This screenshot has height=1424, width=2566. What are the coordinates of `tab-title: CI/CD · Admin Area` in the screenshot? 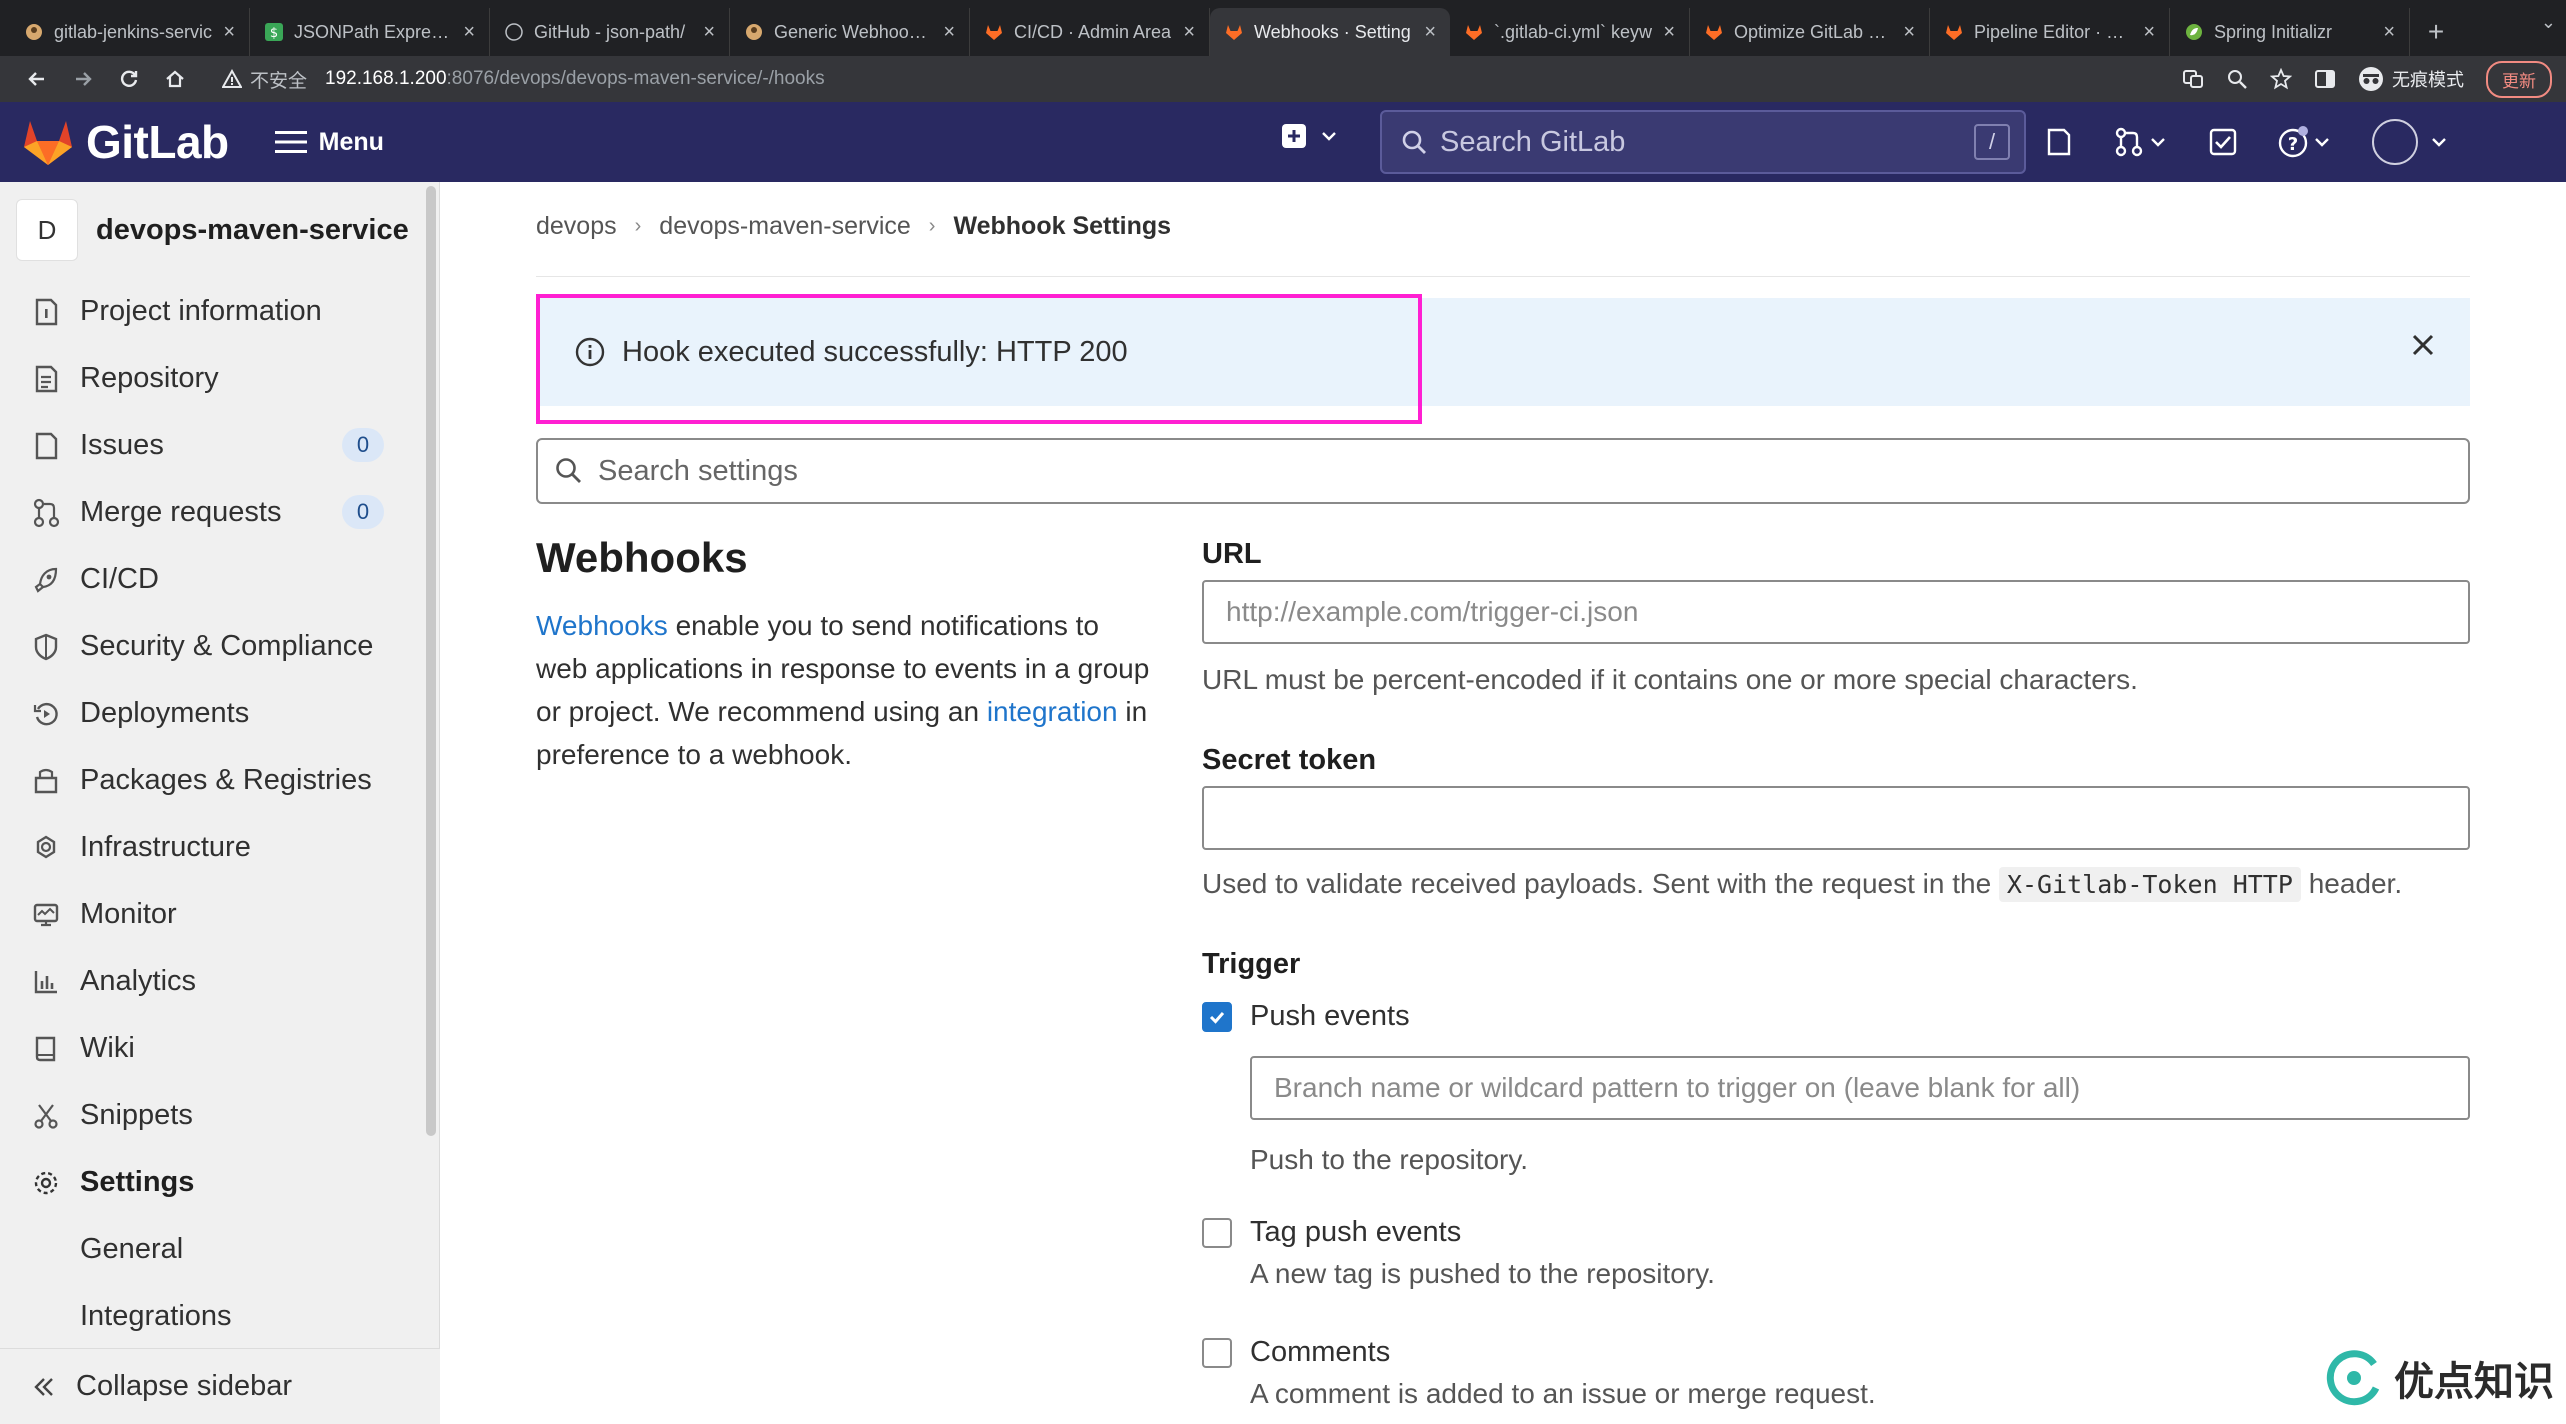 It's located at (1093, 31).